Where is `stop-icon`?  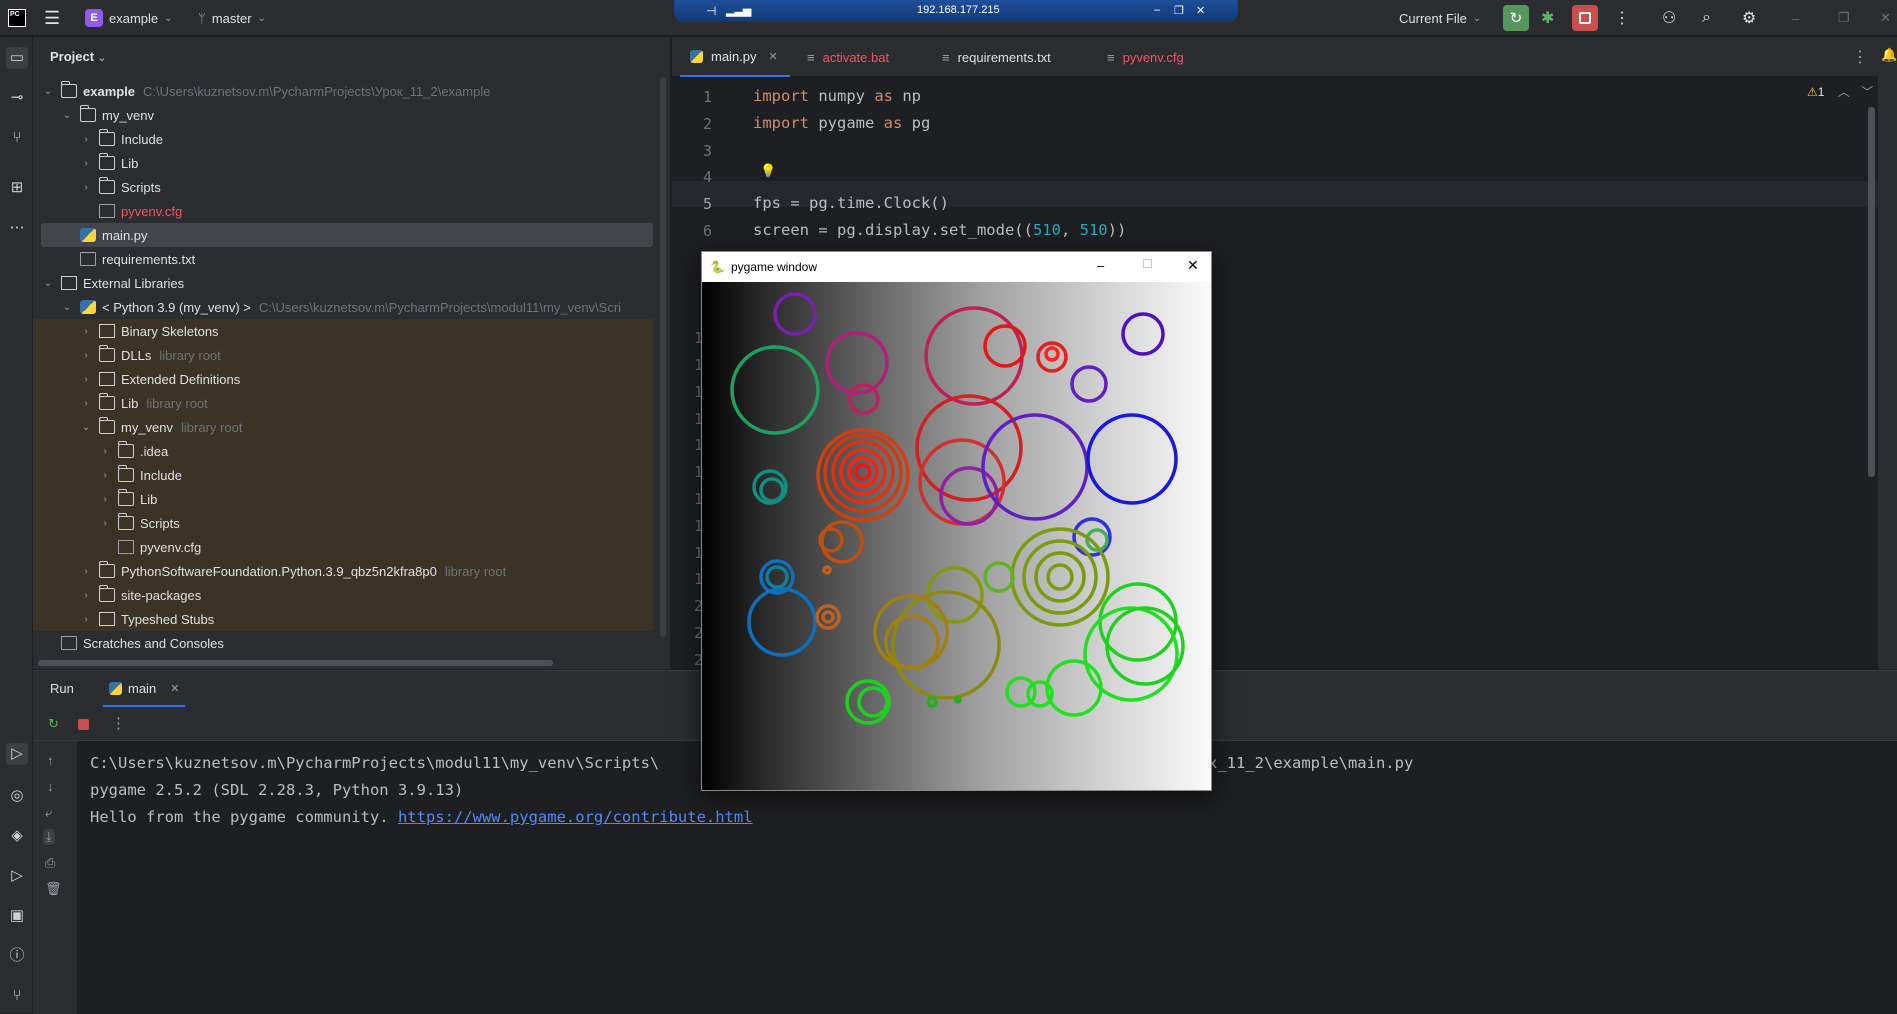 stop-icon is located at coordinates (83, 724).